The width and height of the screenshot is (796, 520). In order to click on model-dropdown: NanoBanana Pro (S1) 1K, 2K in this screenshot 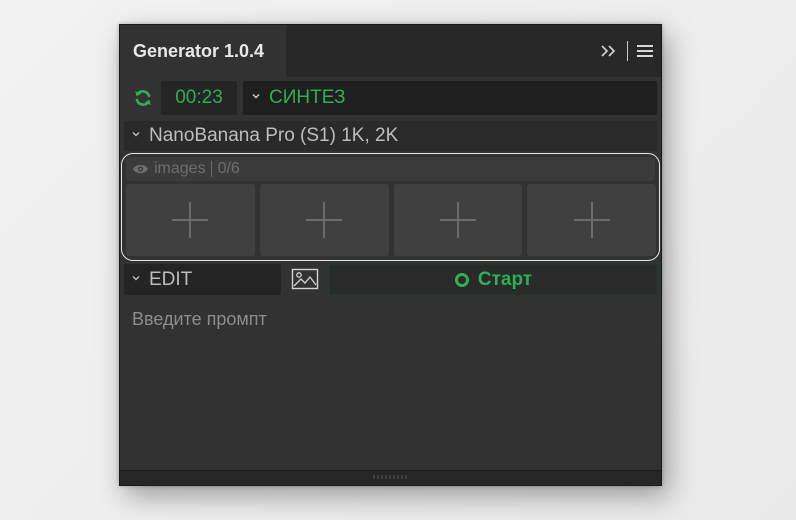, I will do `click(390, 136)`.